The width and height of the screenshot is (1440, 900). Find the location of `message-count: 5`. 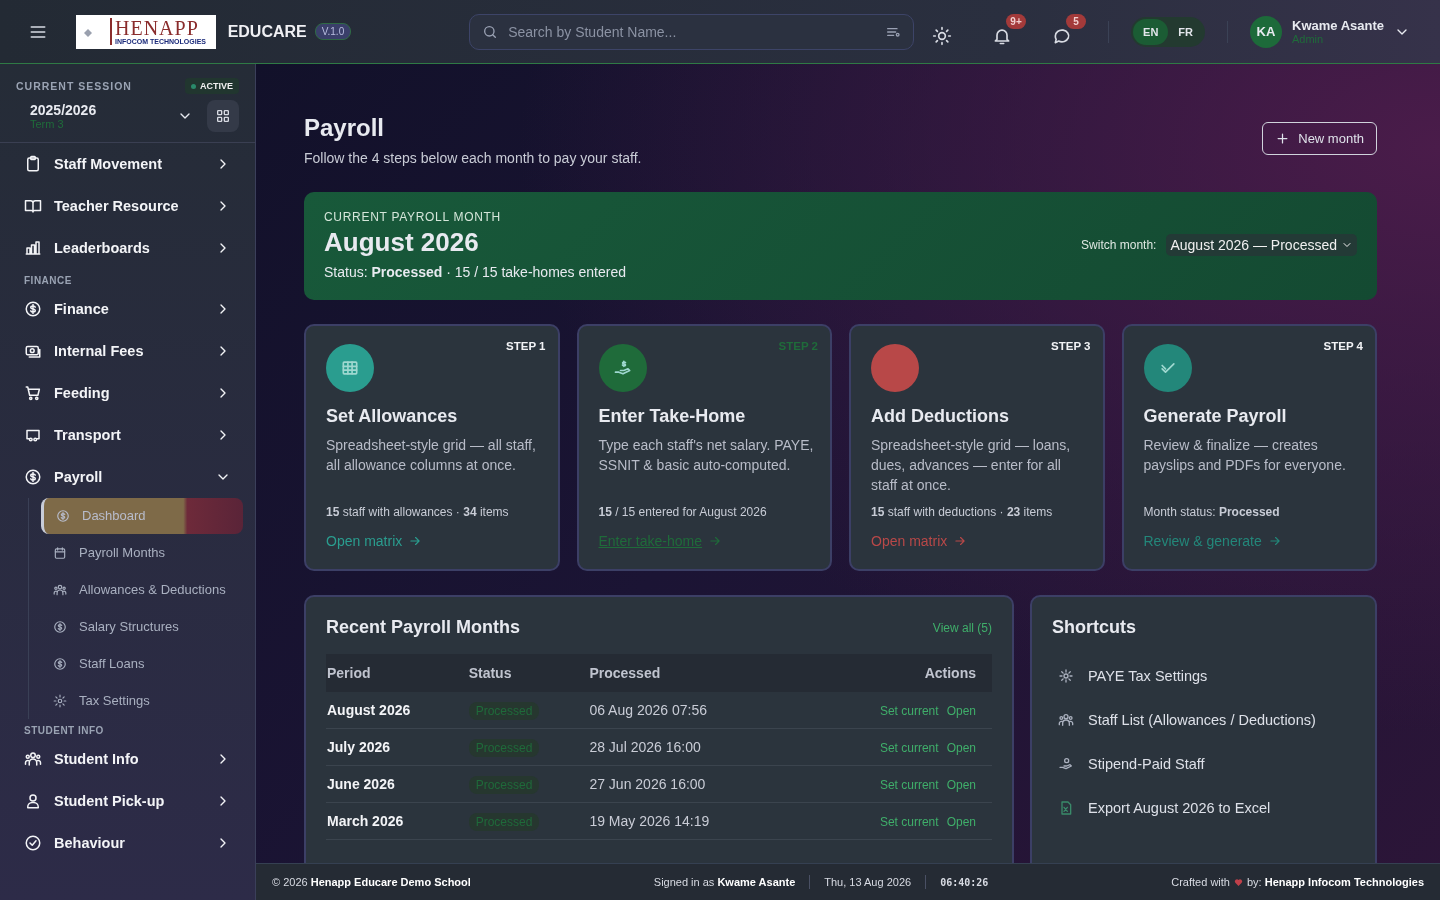

message-count: 5 is located at coordinates (1076, 21).